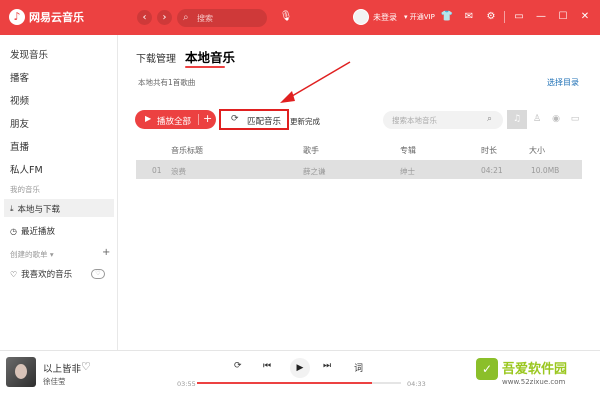 This screenshot has width=600, height=393. I want to click on repeat-icon: ⟳, so click(238, 366).